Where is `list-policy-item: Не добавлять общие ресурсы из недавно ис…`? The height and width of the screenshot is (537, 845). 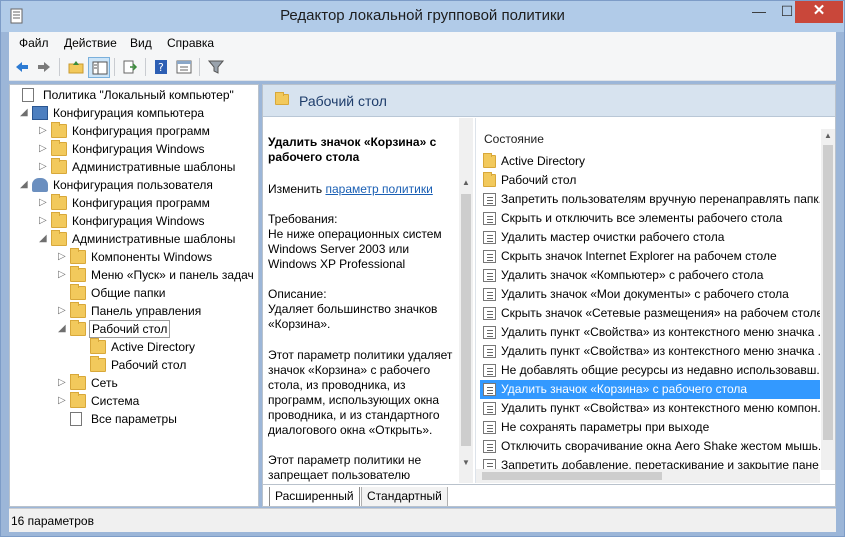
list-policy-item: Не добавлять общие ресурсы из недавно ис… is located at coordinates (650, 370).